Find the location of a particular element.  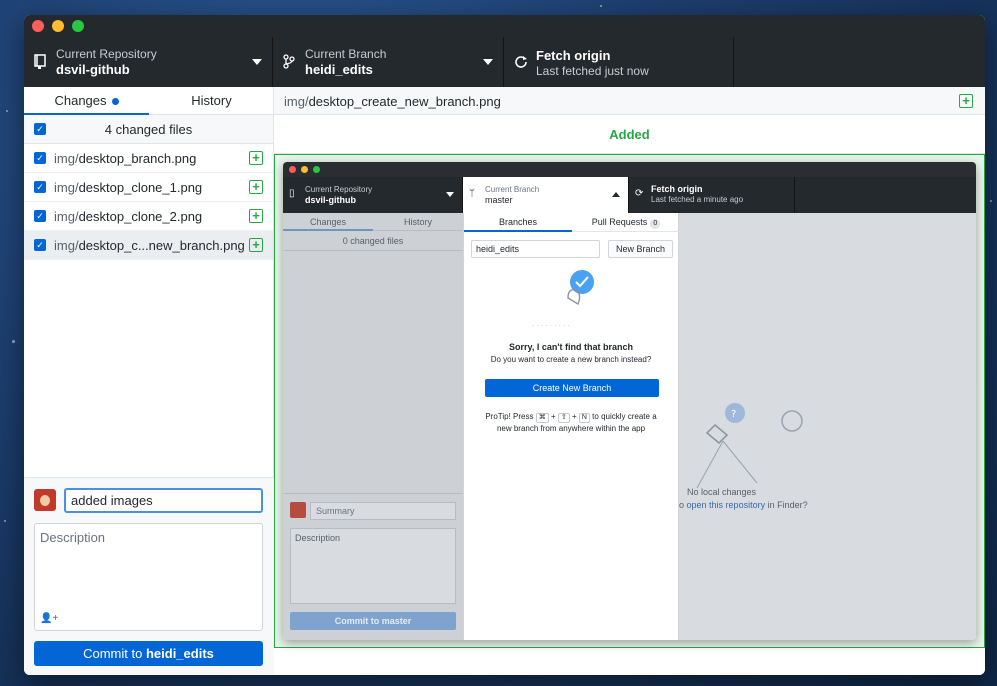

preview-tabs: Changes History is located at coordinates (373, 222).